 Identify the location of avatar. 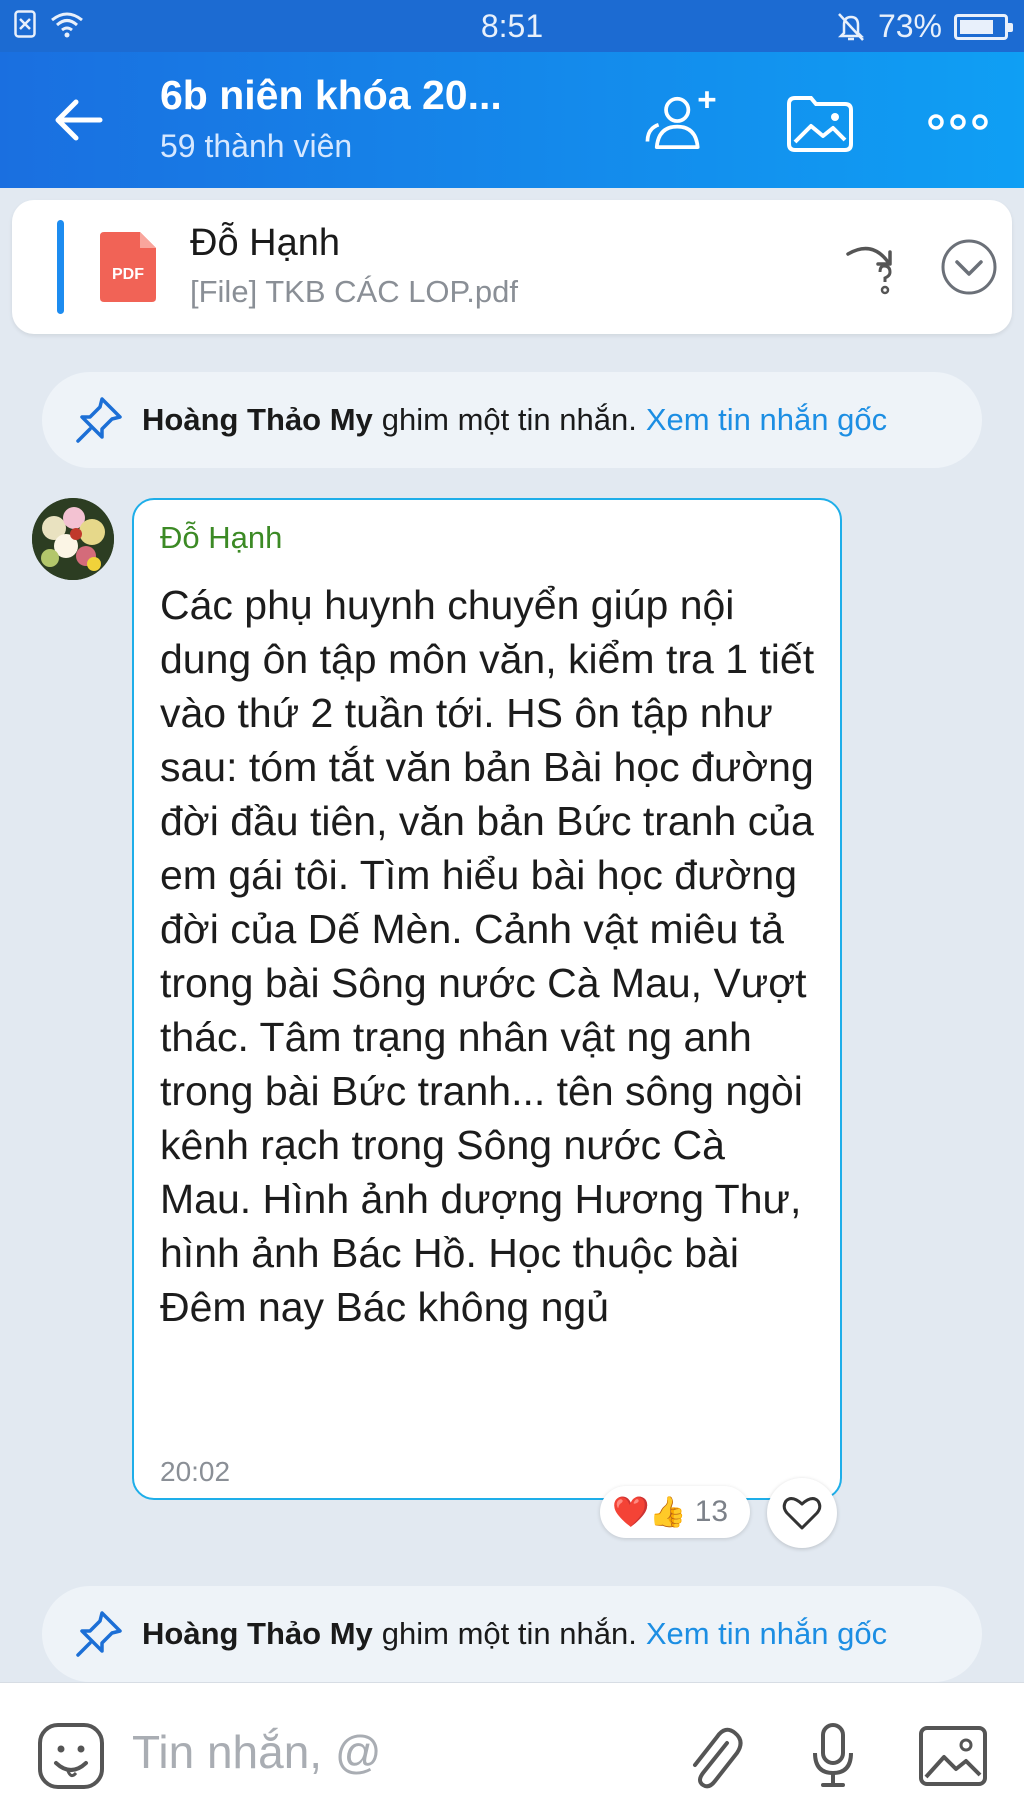
(73, 539).